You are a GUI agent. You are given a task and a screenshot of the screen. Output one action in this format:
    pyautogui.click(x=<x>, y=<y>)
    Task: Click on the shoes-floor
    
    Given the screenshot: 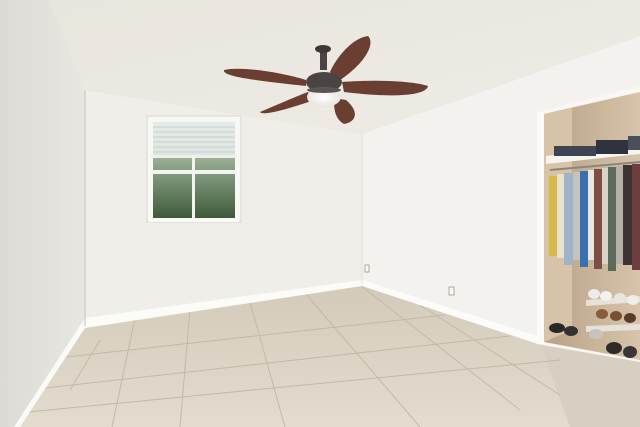 What is the action you would take?
    pyautogui.click(x=557, y=328)
    